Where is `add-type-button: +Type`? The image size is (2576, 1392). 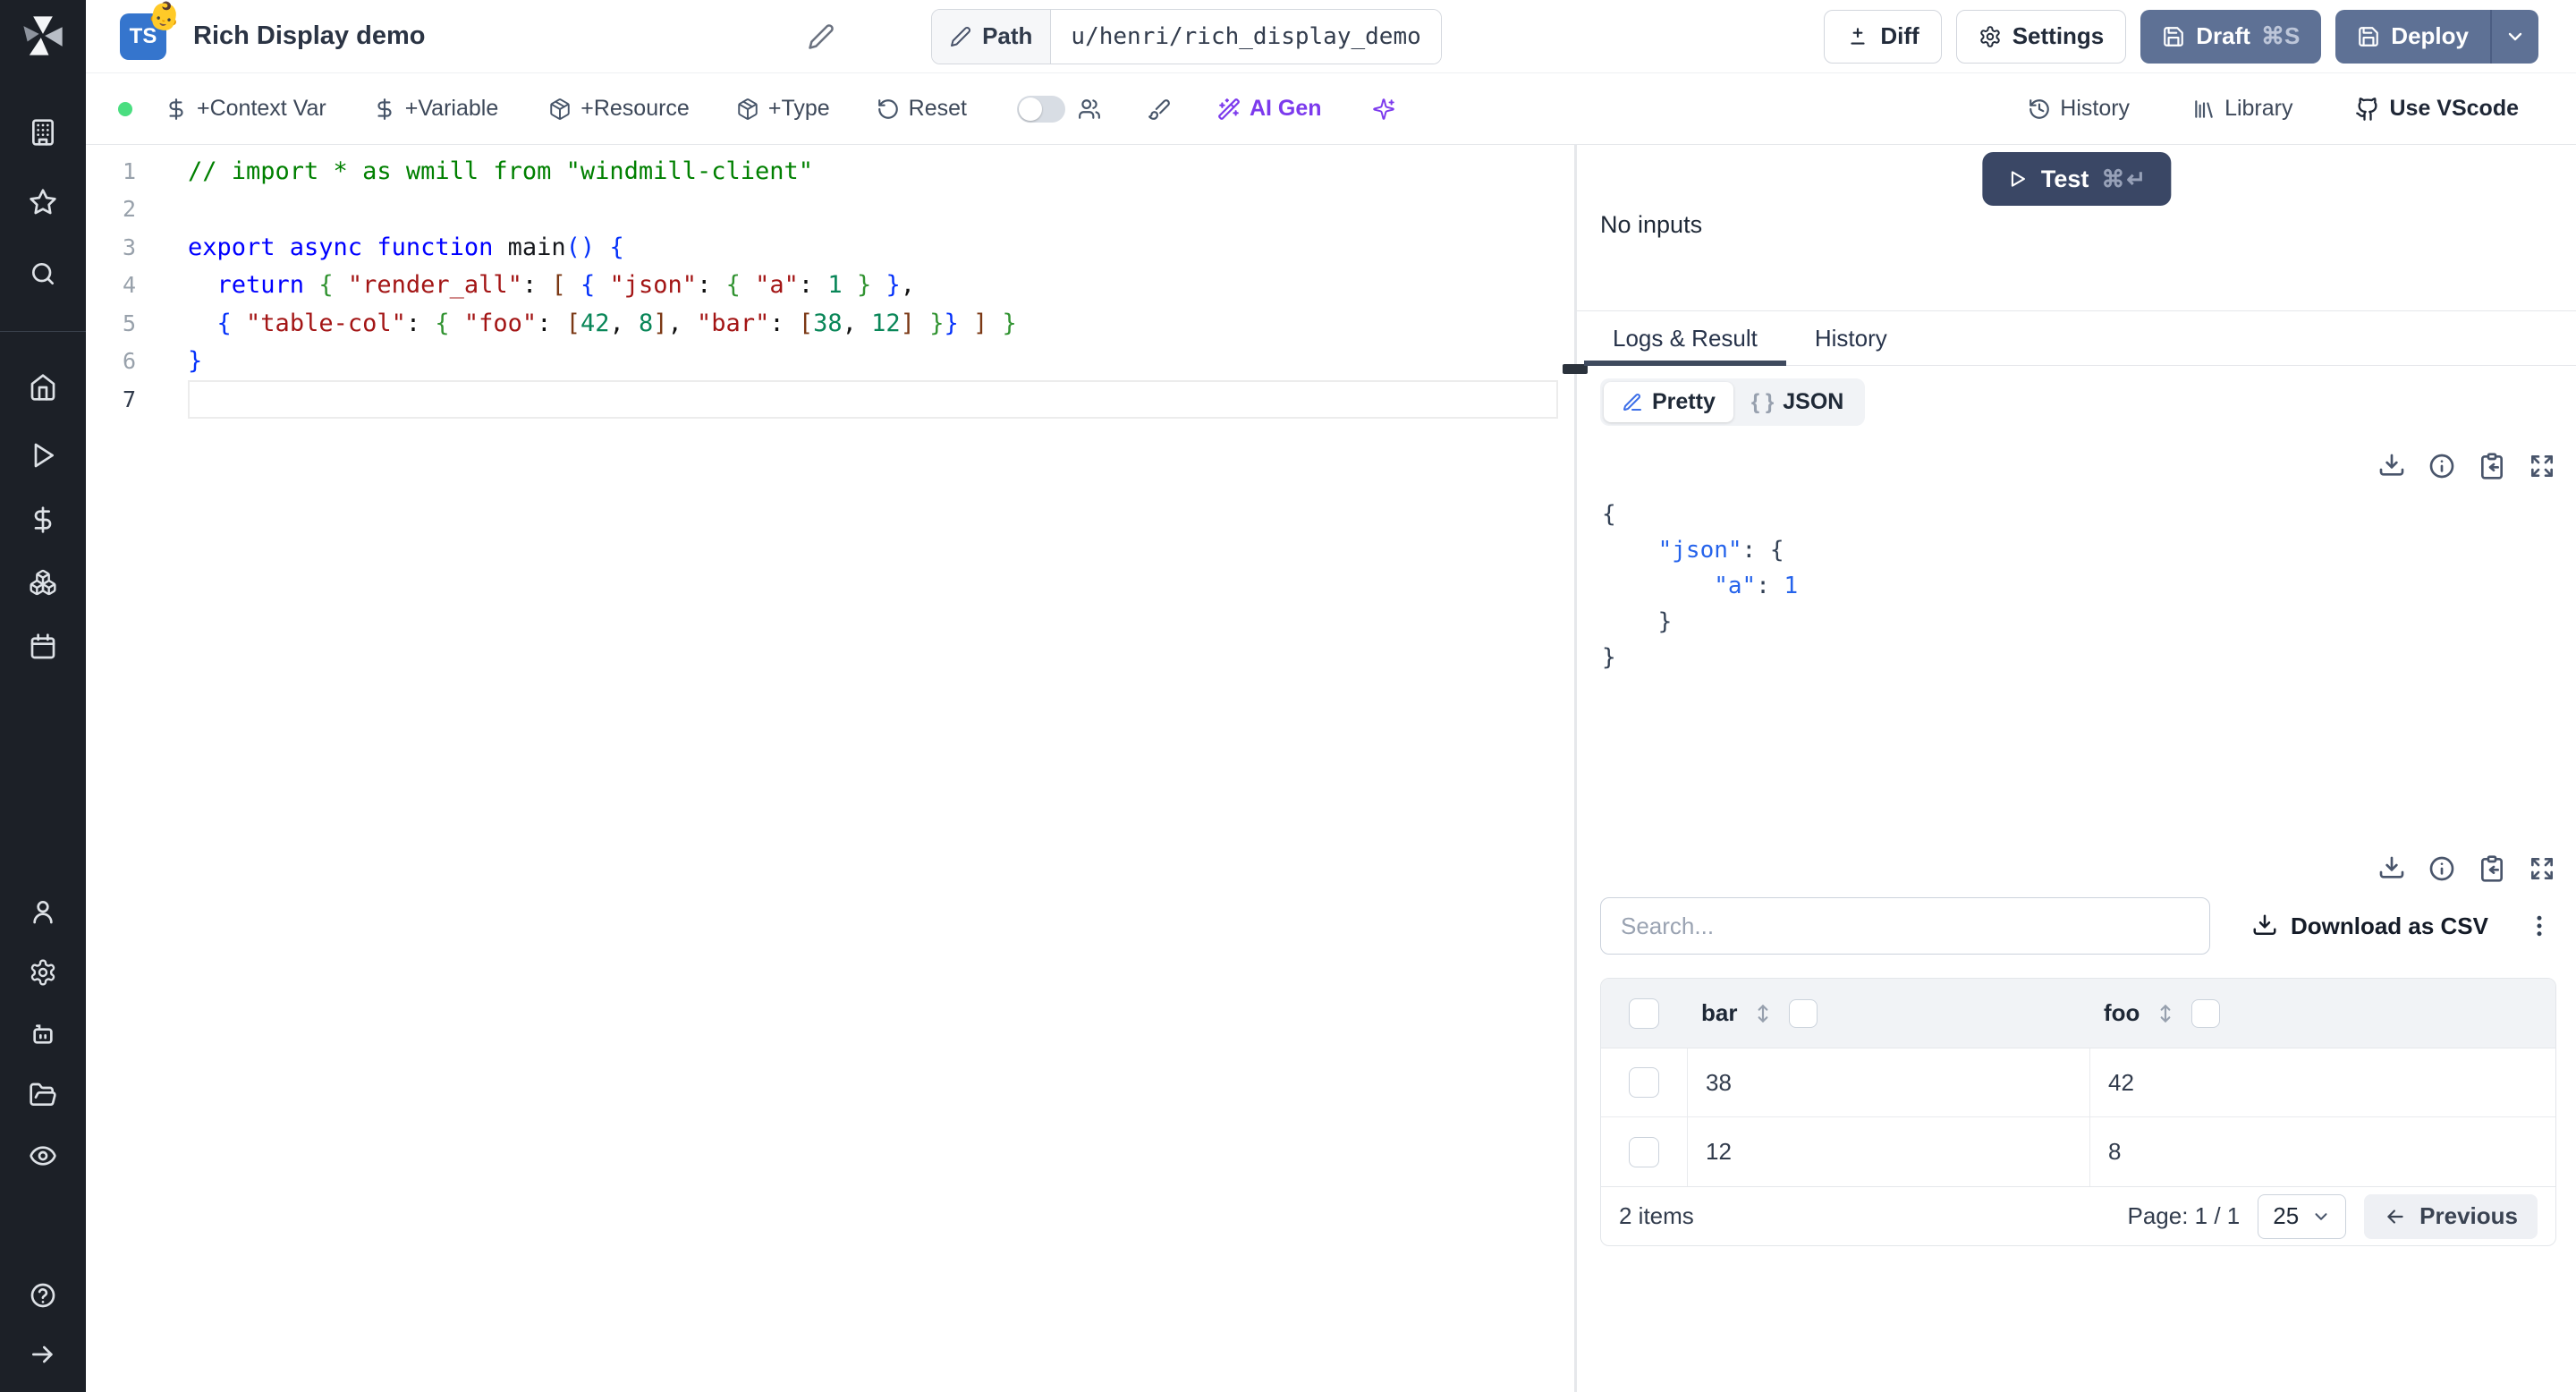 add-type-button: +Type is located at coordinates (783, 109).